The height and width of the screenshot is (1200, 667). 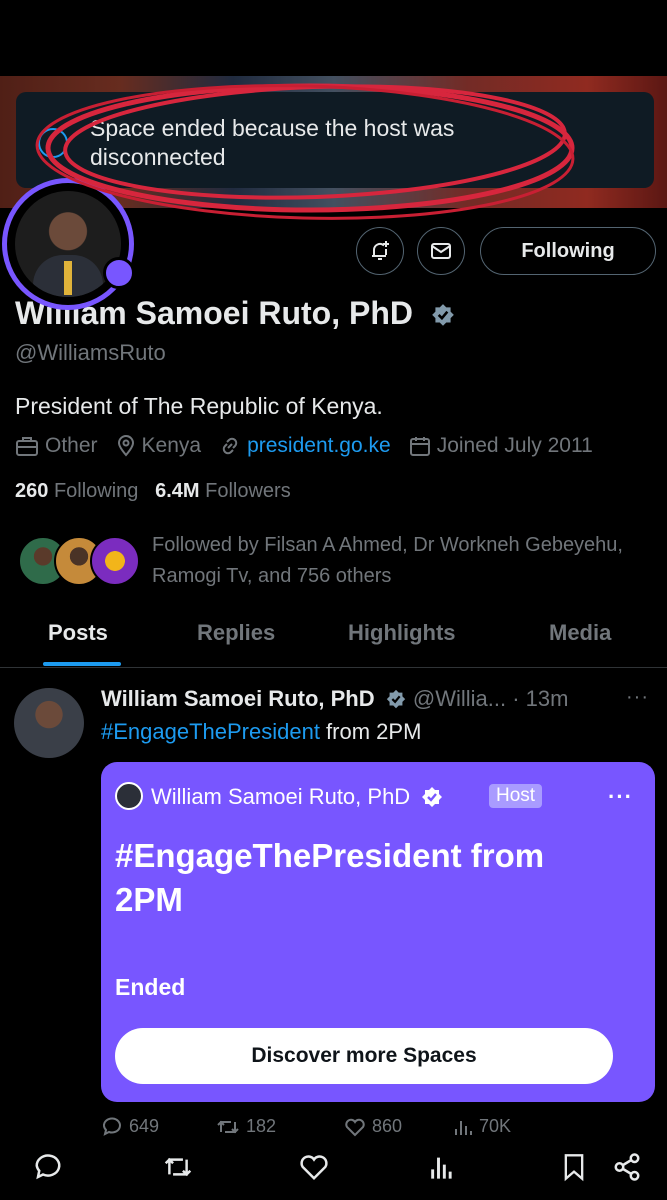 I want to click on spaces-badge-icon, so click(x=119, y=273).